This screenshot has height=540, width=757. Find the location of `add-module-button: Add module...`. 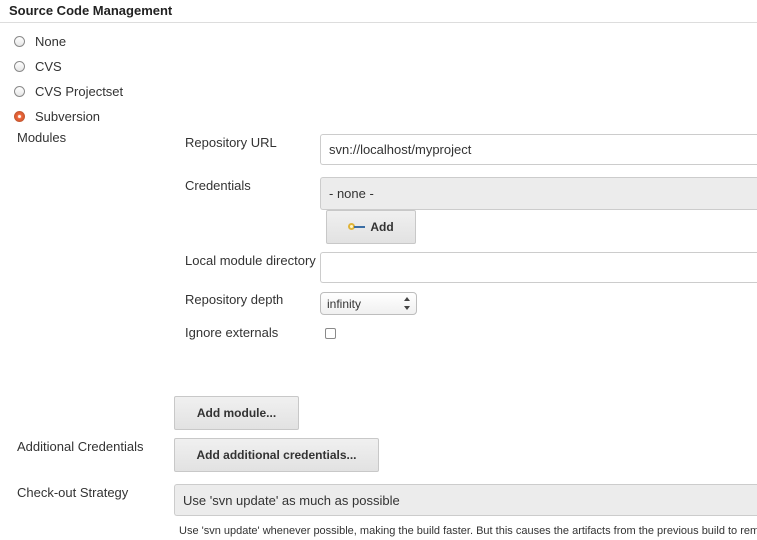

add-module-button: Add module... is located at coordinates (236, 413).